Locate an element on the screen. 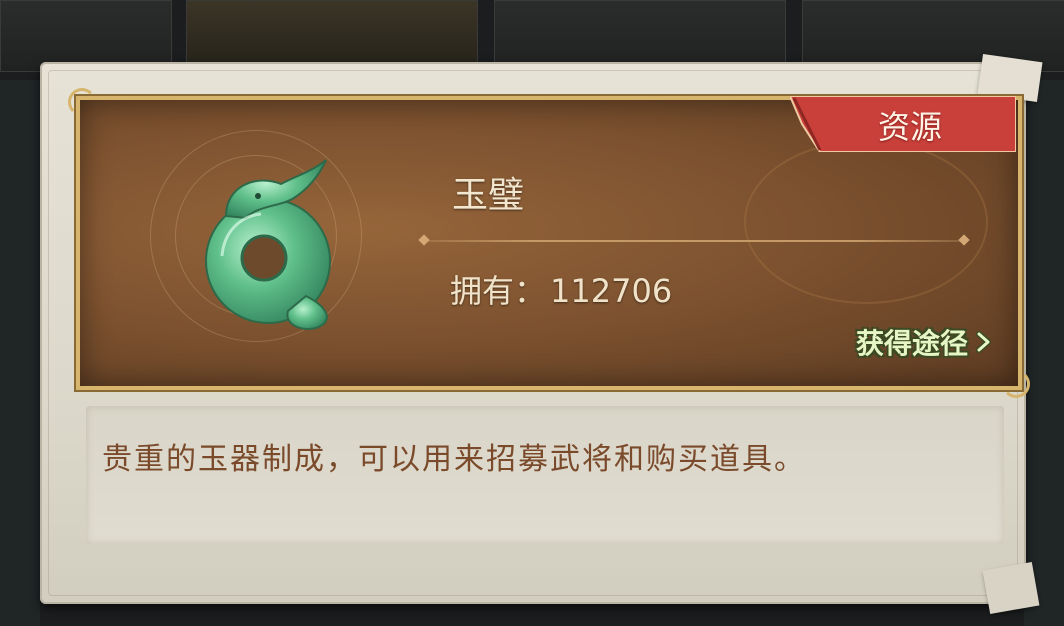 This screenshot has width=1064, height=626. jade-dragon-bi-icon is located at coordinates (268, 244).